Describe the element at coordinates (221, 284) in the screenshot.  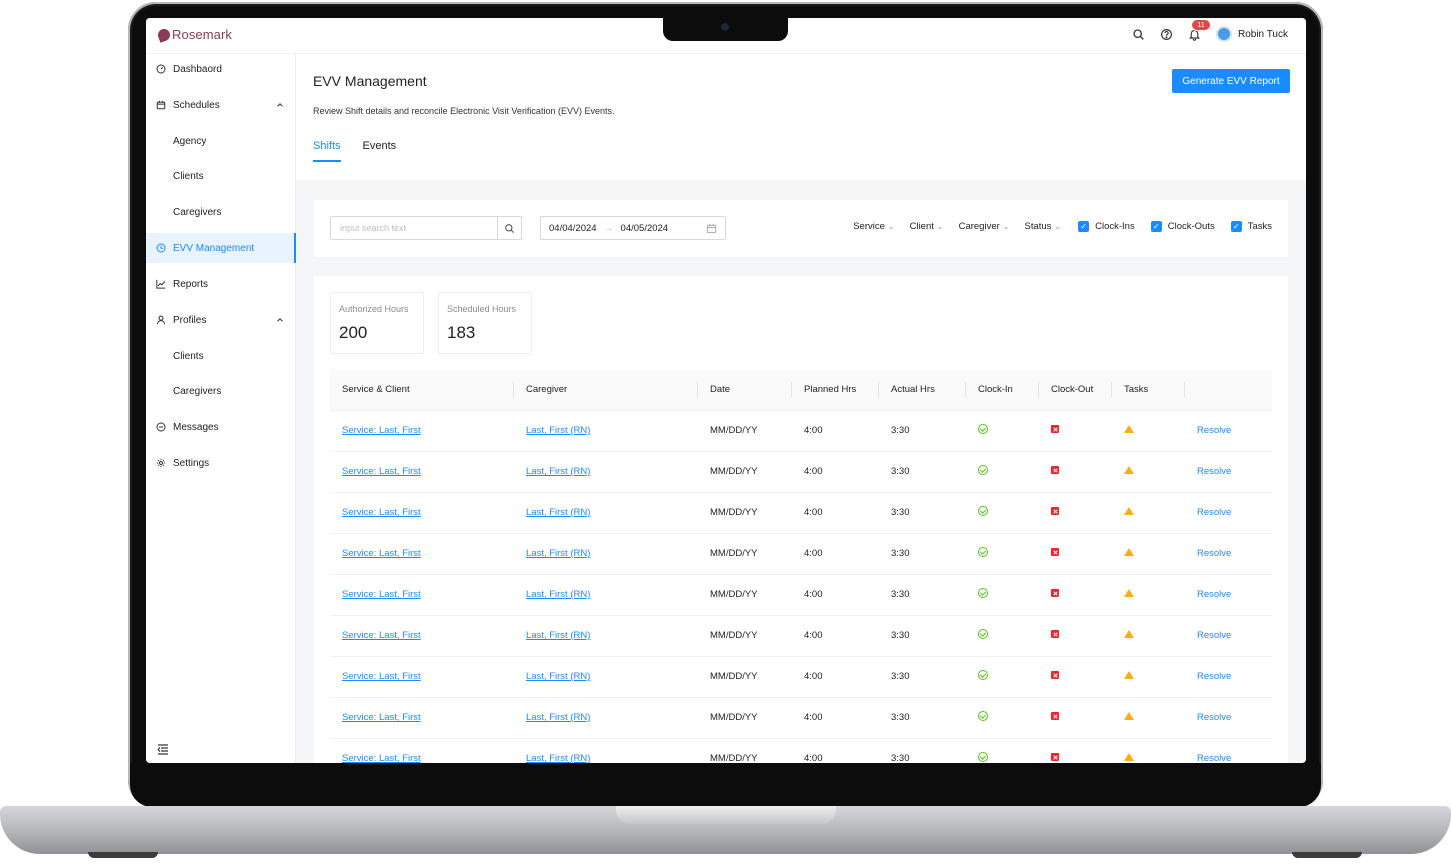
I see `sidebar-item-reports: Reports` at that location.